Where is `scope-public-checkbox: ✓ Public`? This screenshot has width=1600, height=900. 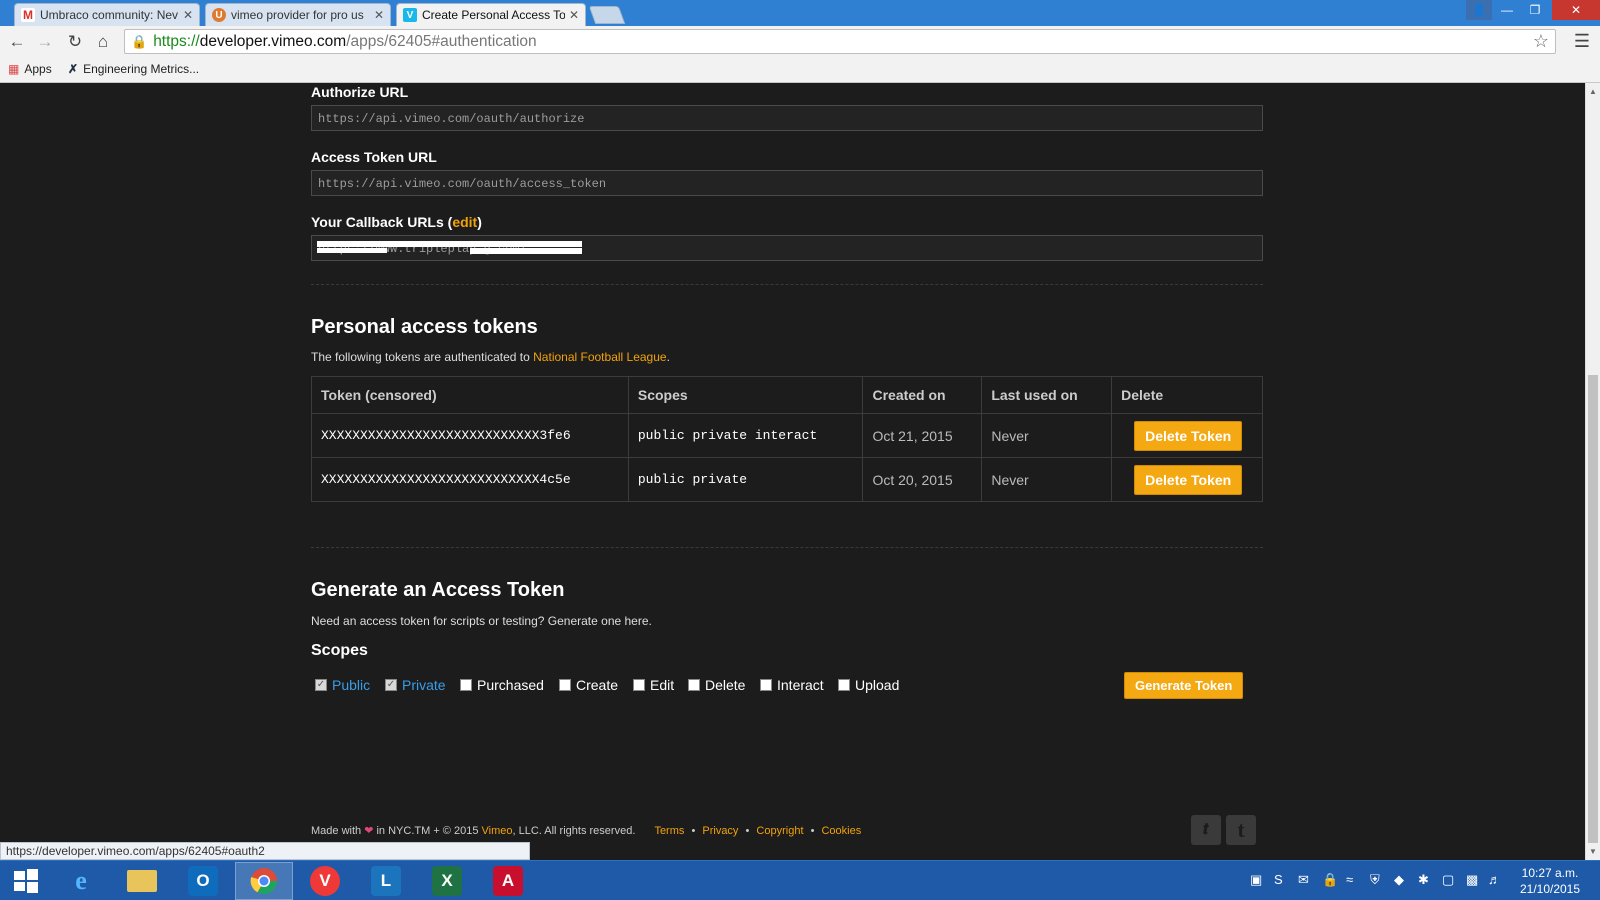 scope-public-checkbox: ✓ Public is located at coordinates (342, 685).